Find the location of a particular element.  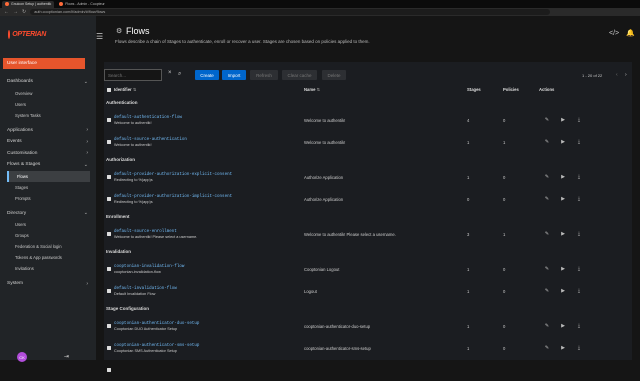

sidebar-item-groups: Groups is located at coordinates (48, 235).